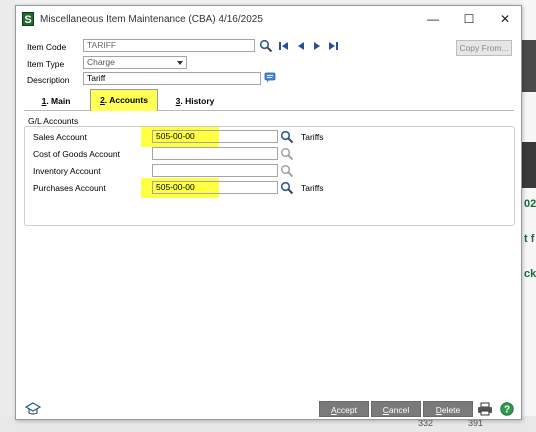  I want to click on help-icon: ?, so click(507, 409).